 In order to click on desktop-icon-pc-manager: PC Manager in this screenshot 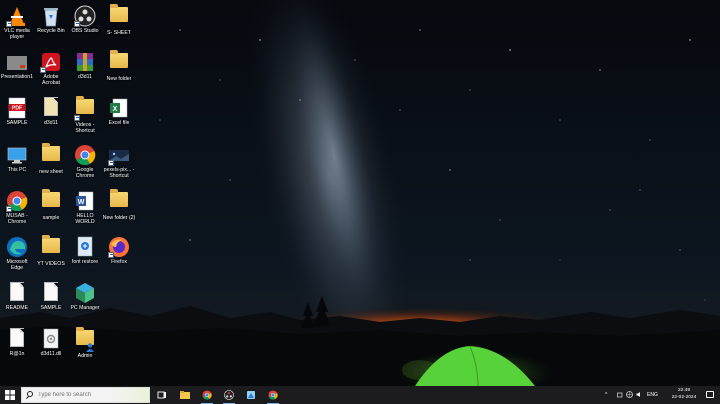, I will do `click(85, 295)`.